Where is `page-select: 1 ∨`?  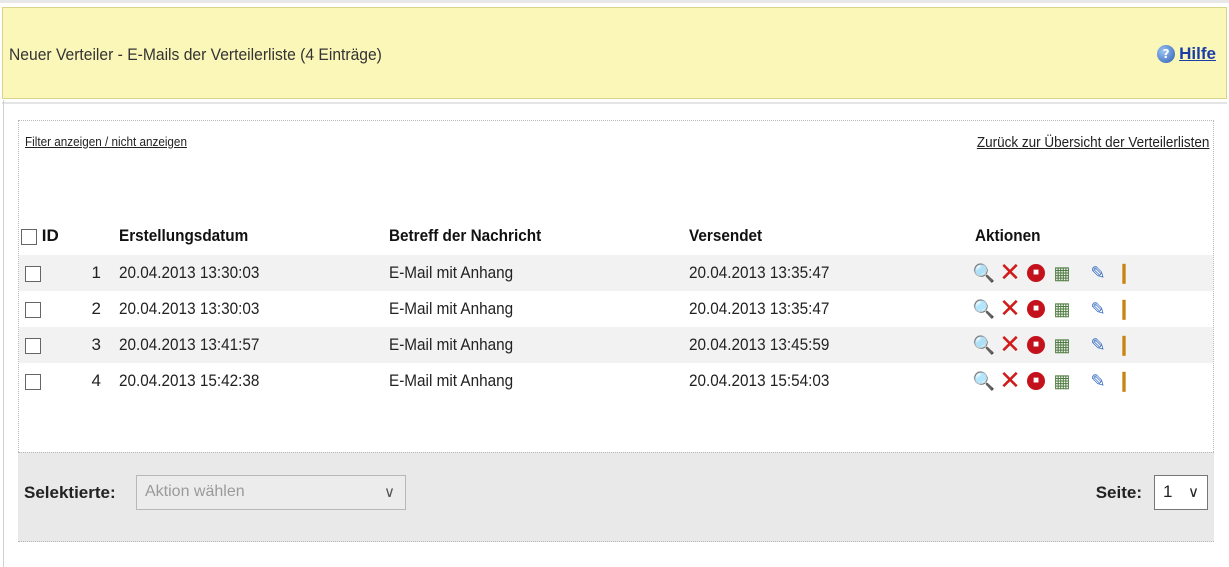
page-select: 1 ∨ is located at coordinates (1181, 492).